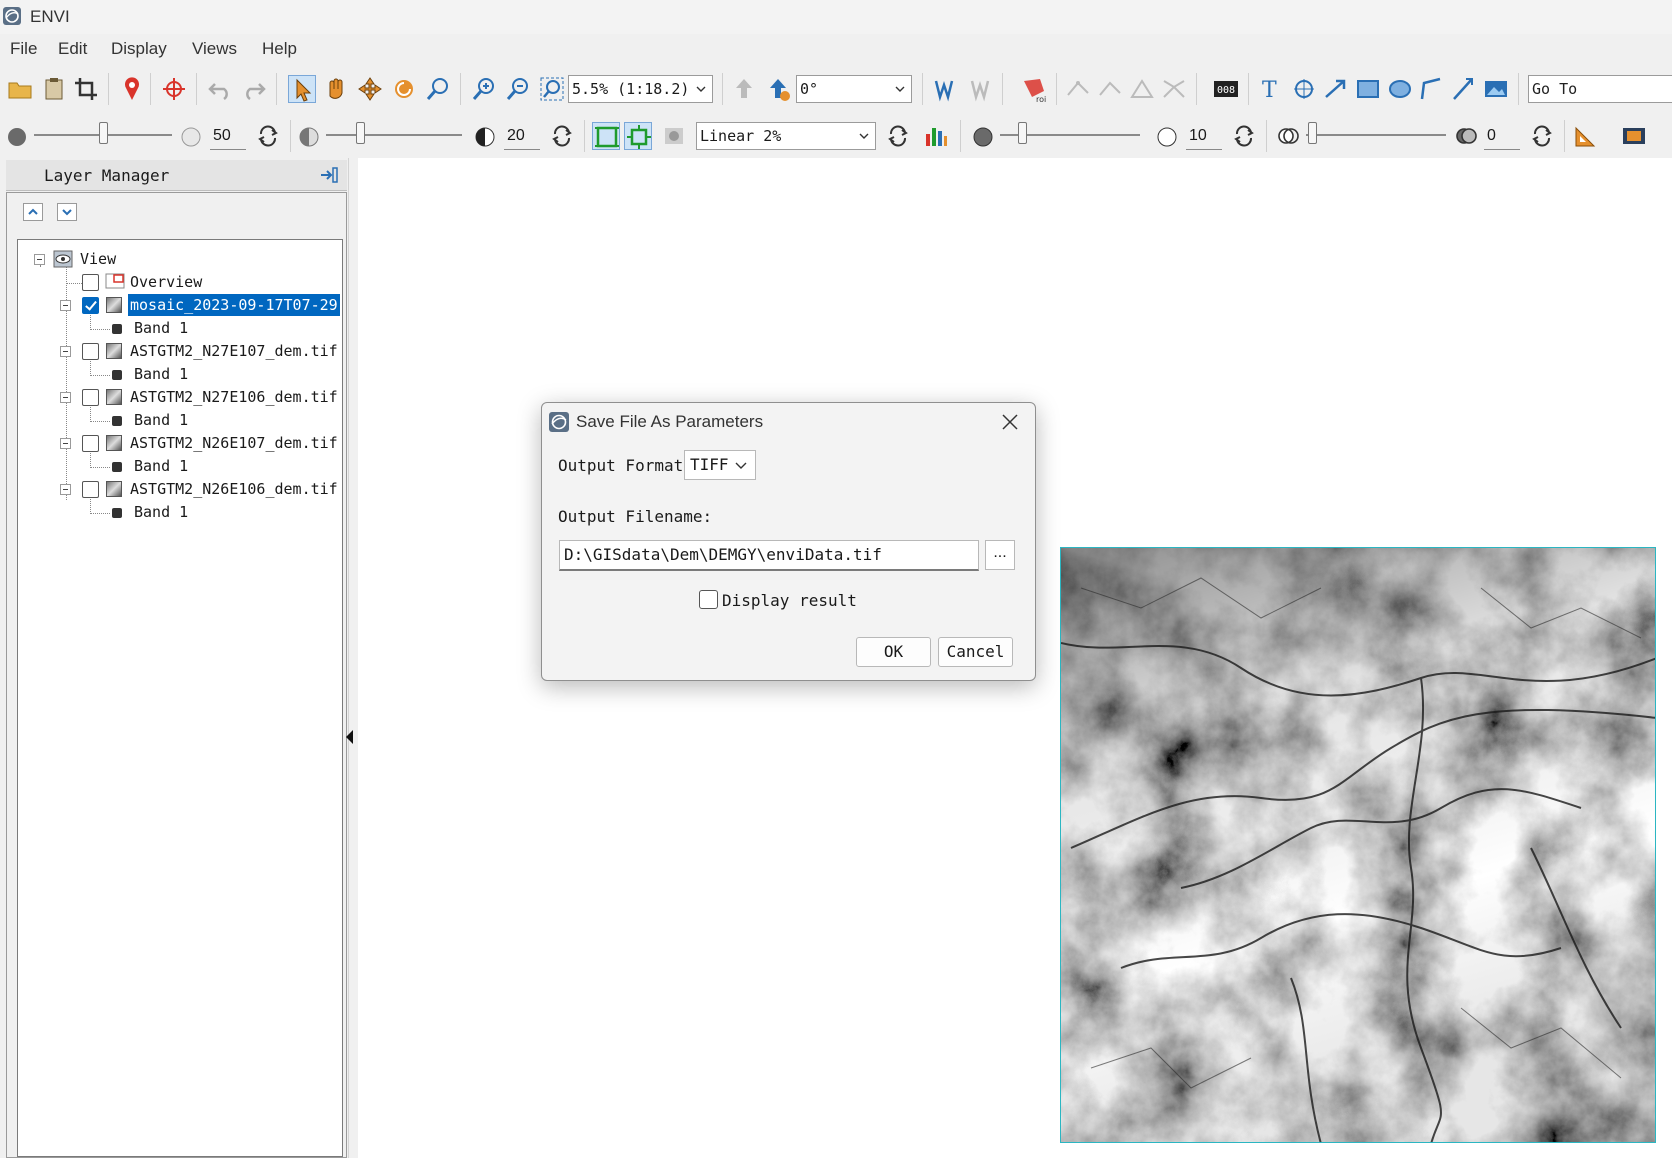 This screenshot has height=1158, width=1672. I want to click on rotation-combo: 0°, so click(854, 89).